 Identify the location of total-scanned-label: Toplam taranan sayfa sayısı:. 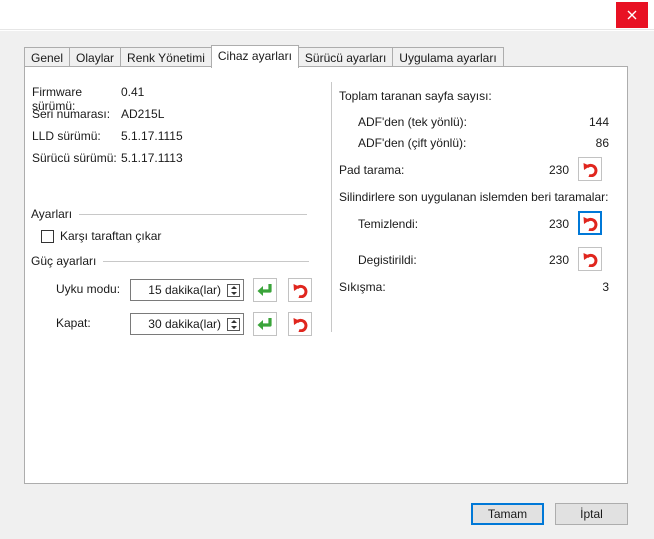
(415, 96).